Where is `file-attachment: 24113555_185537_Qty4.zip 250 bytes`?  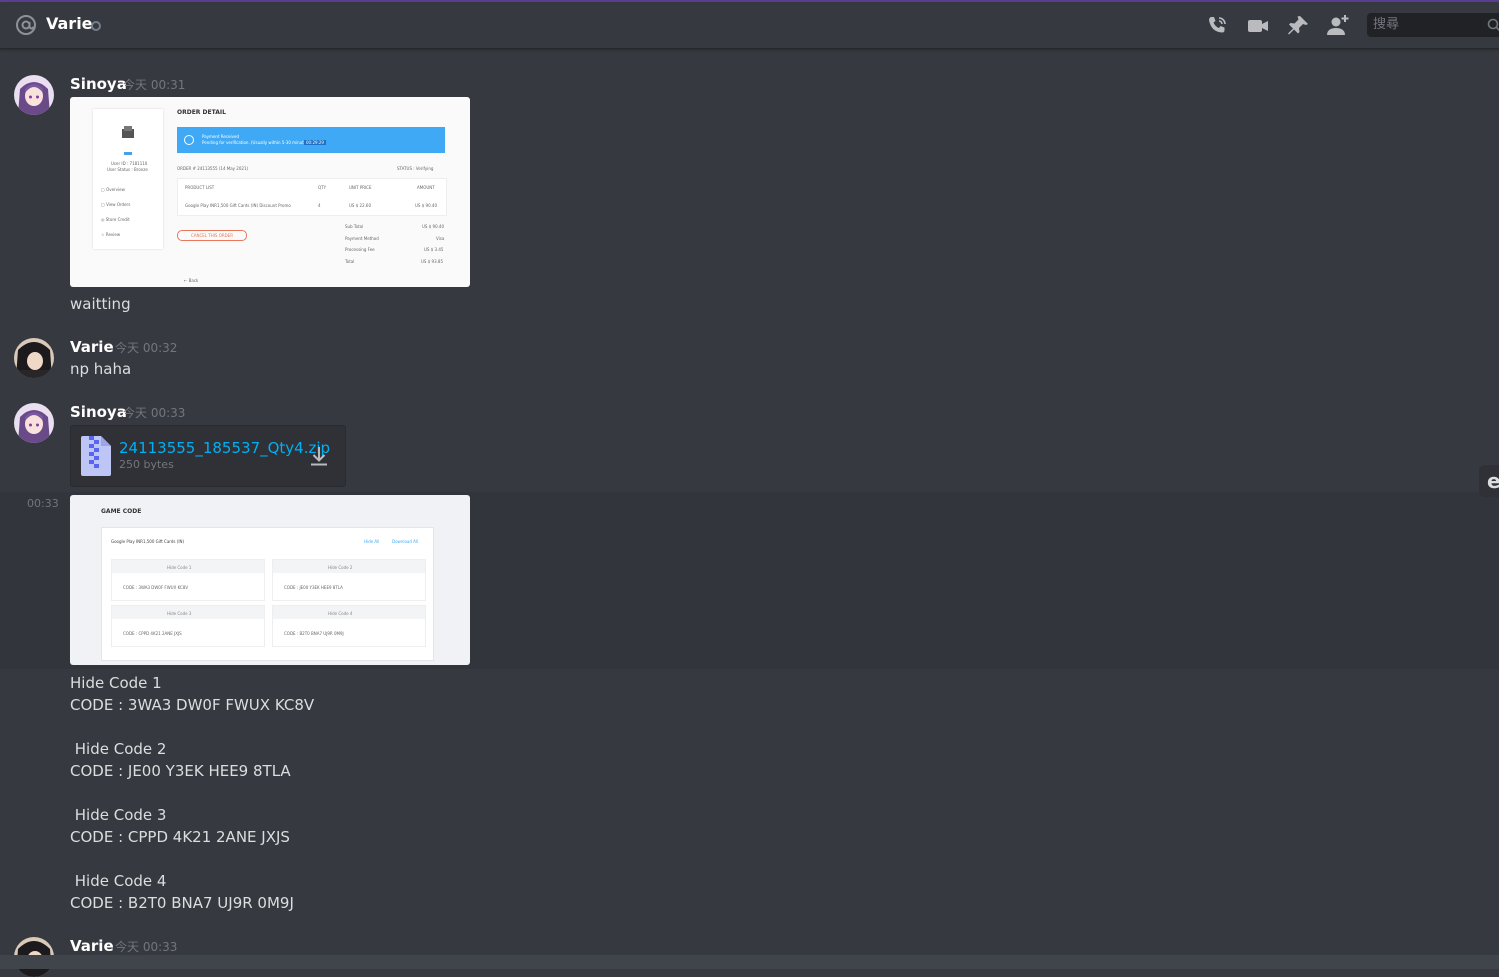
file-attachment: 24113555_185537_Qty4.zip 250 bytes is located at coordinates (208, 456).